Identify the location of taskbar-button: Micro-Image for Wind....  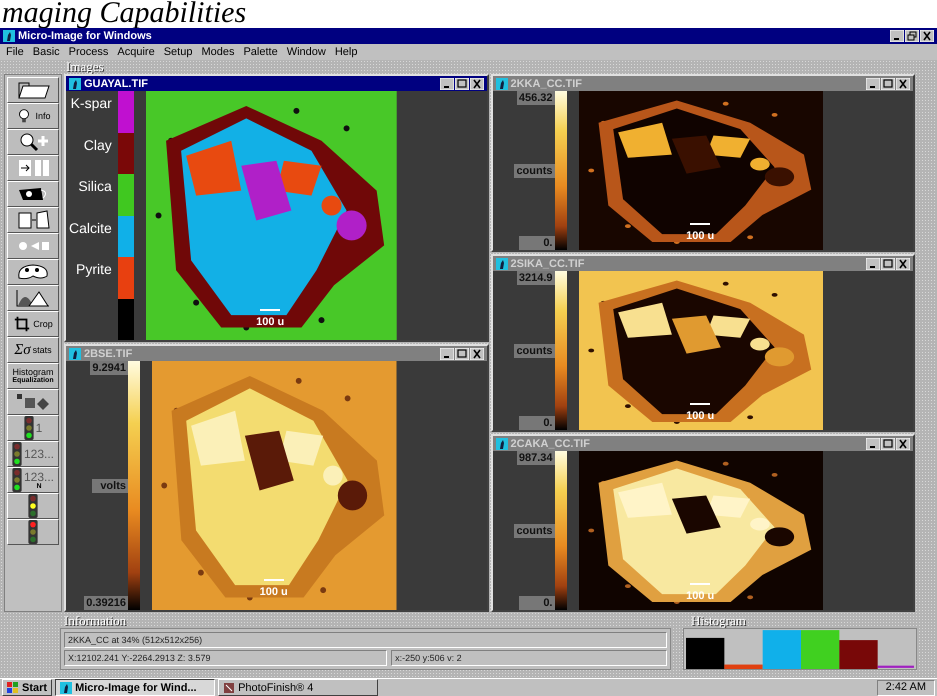
(135, 687).